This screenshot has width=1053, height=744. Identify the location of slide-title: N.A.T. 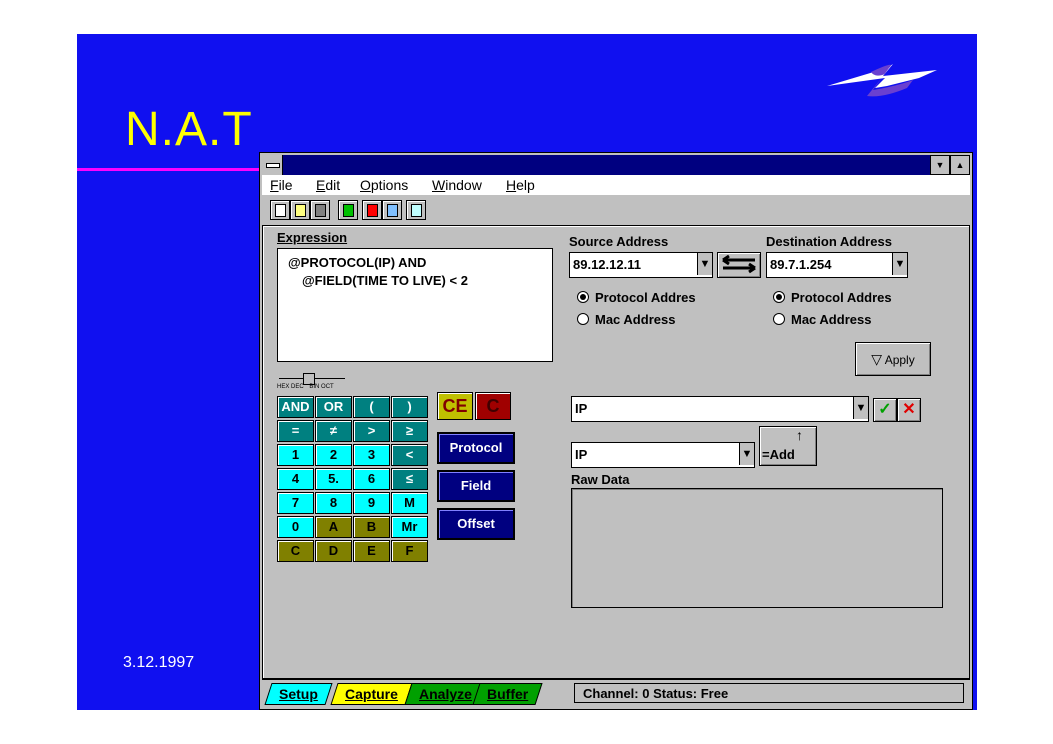
(189, 129).